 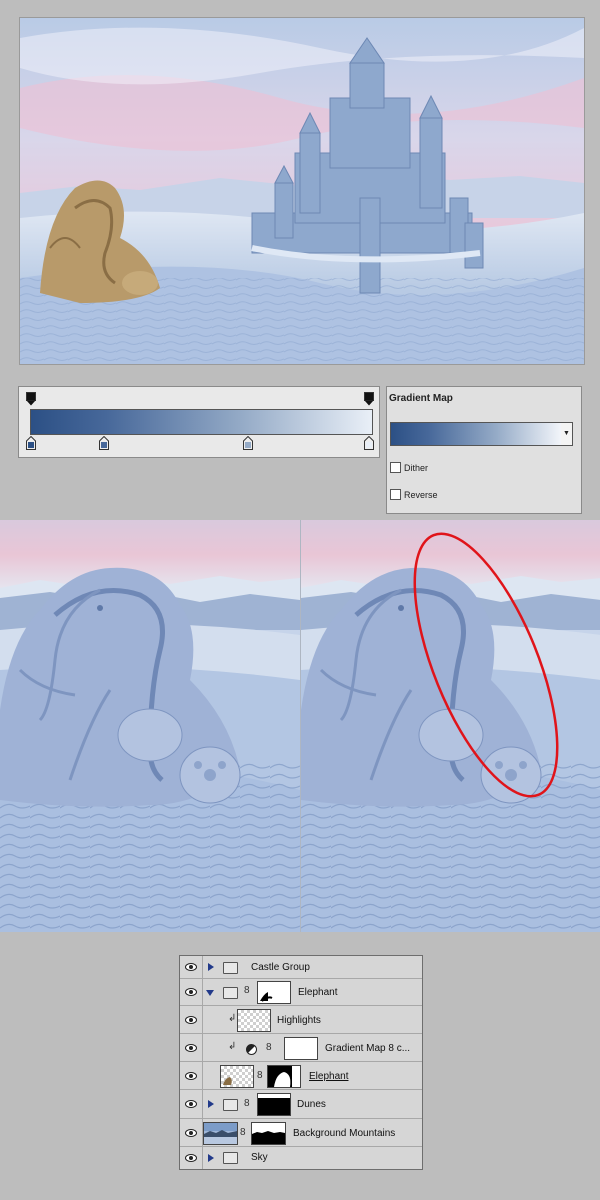 I want to click on dither-checkbox: Dither, so click(x=409, y=467).